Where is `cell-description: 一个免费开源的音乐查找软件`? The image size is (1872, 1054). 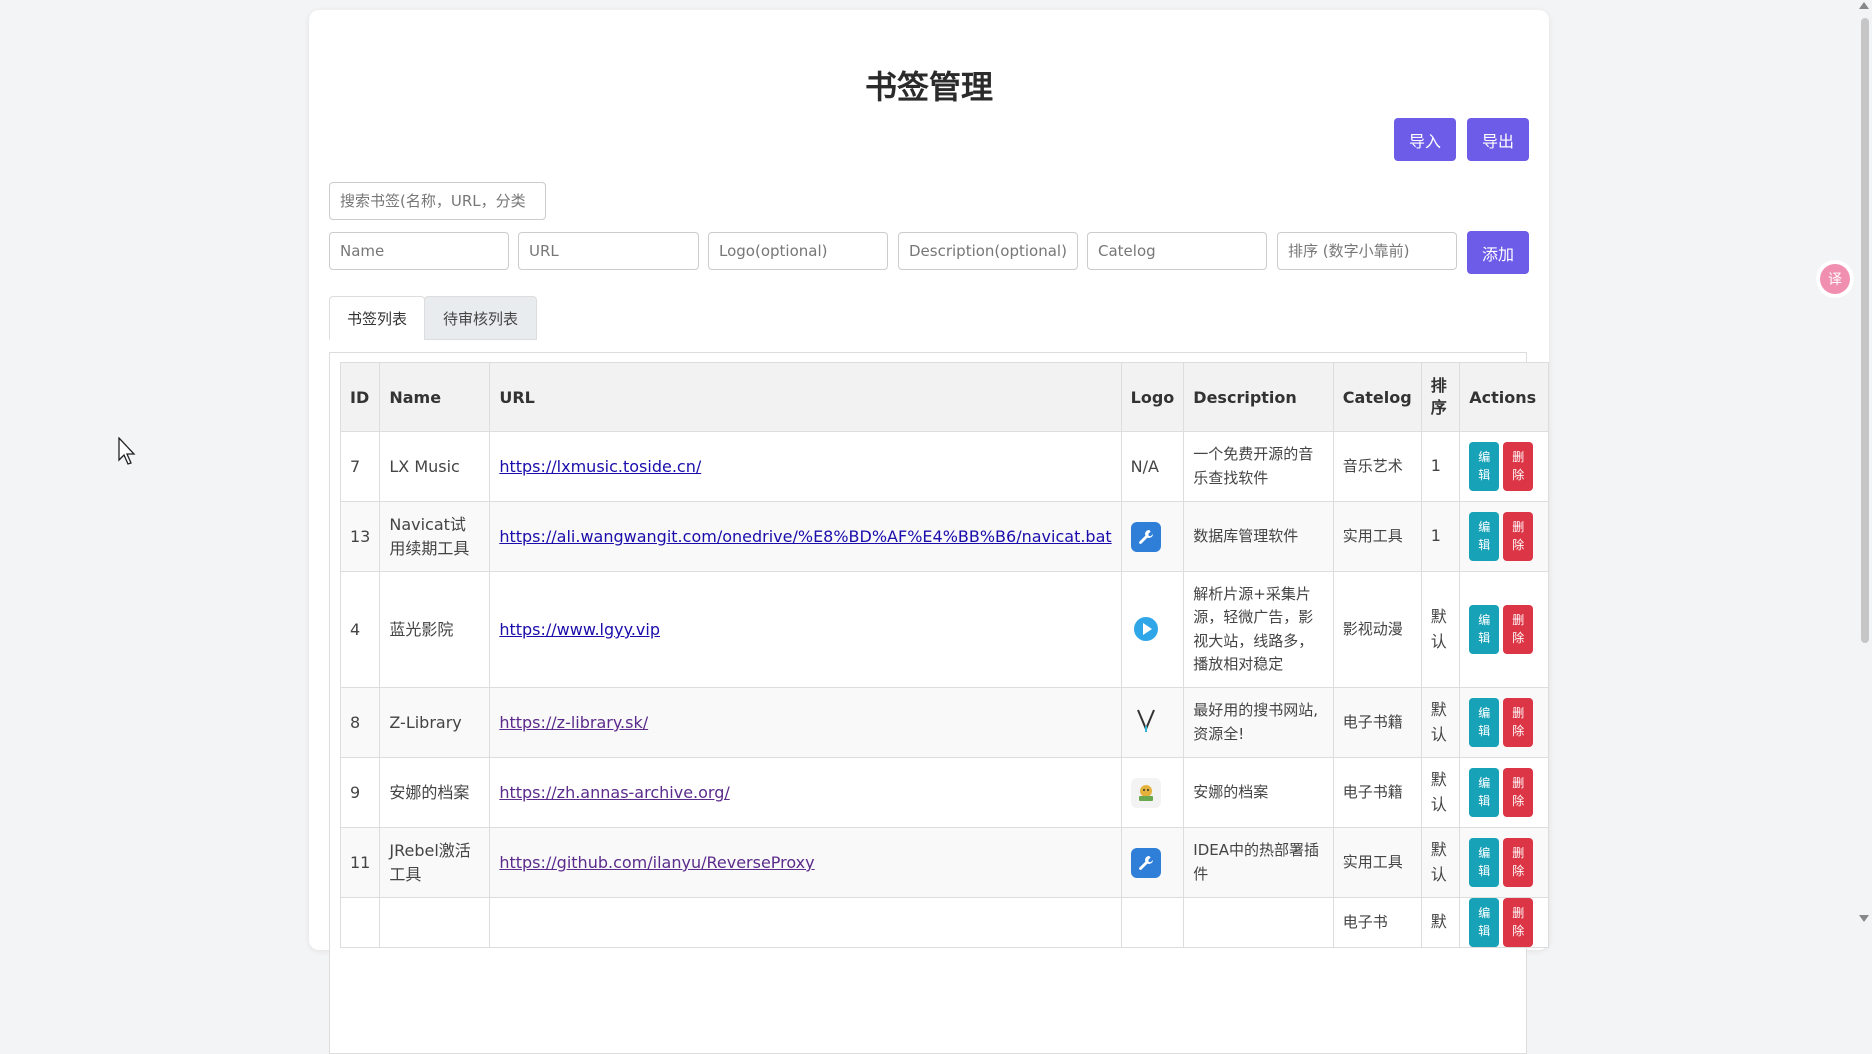
cell-description: 一个免费开源的音乐查找软件 is located at coordinates (1258, 466).